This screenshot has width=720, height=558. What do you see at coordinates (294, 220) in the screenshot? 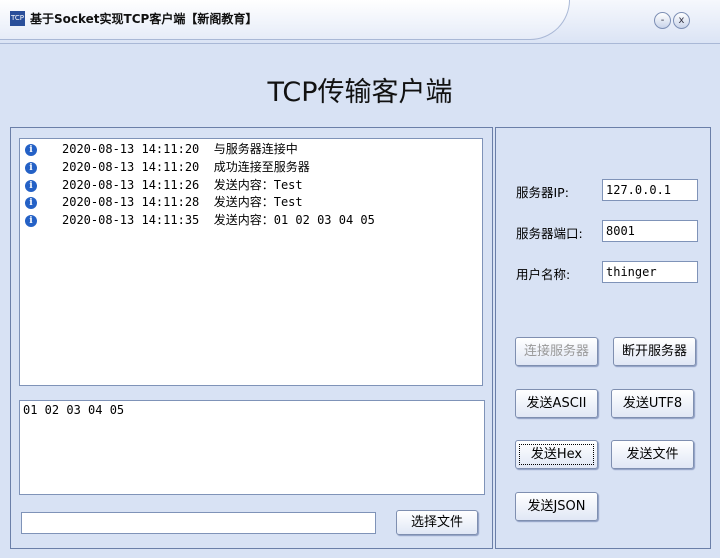
I see `log-message: 发送内容：01 02 03 04 05` at bounding box center [294, 220].